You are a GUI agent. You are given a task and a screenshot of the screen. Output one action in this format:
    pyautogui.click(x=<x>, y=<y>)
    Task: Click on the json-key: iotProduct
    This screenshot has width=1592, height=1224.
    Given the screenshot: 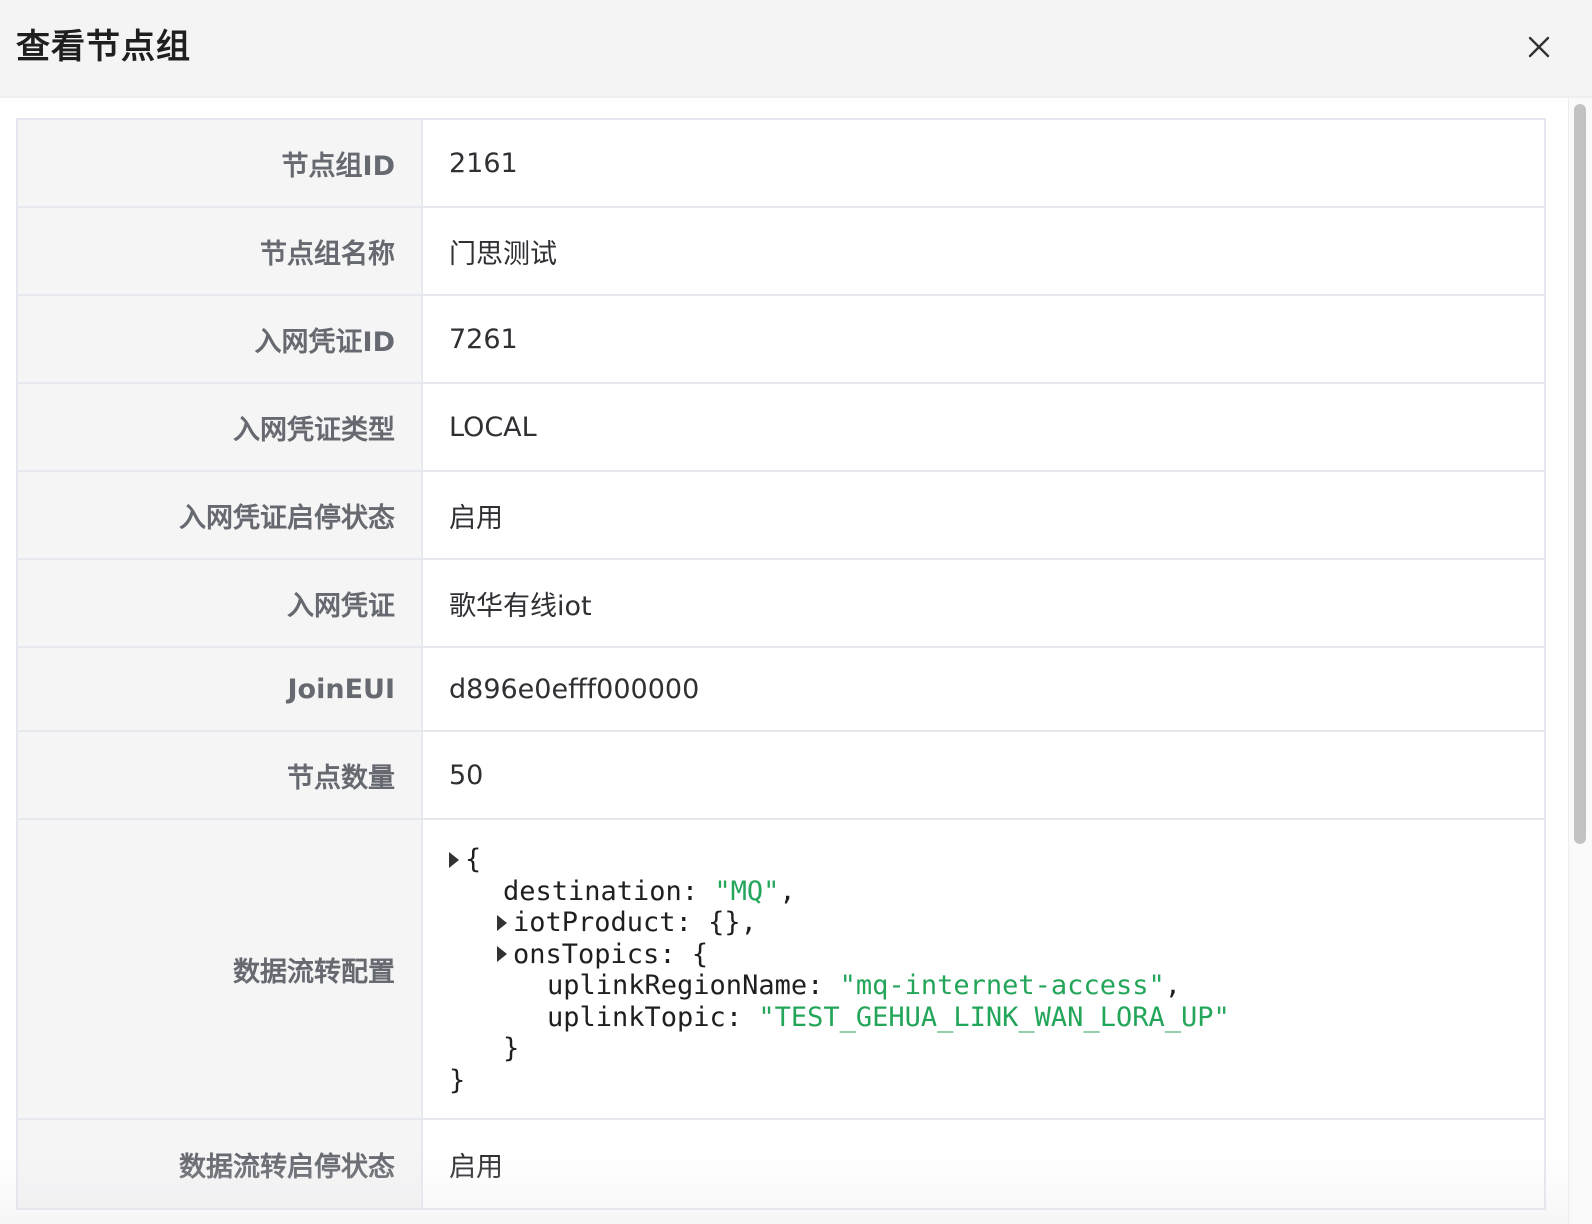 What is the action you would take?
    pyautogui.click(x=594, y=922)
    